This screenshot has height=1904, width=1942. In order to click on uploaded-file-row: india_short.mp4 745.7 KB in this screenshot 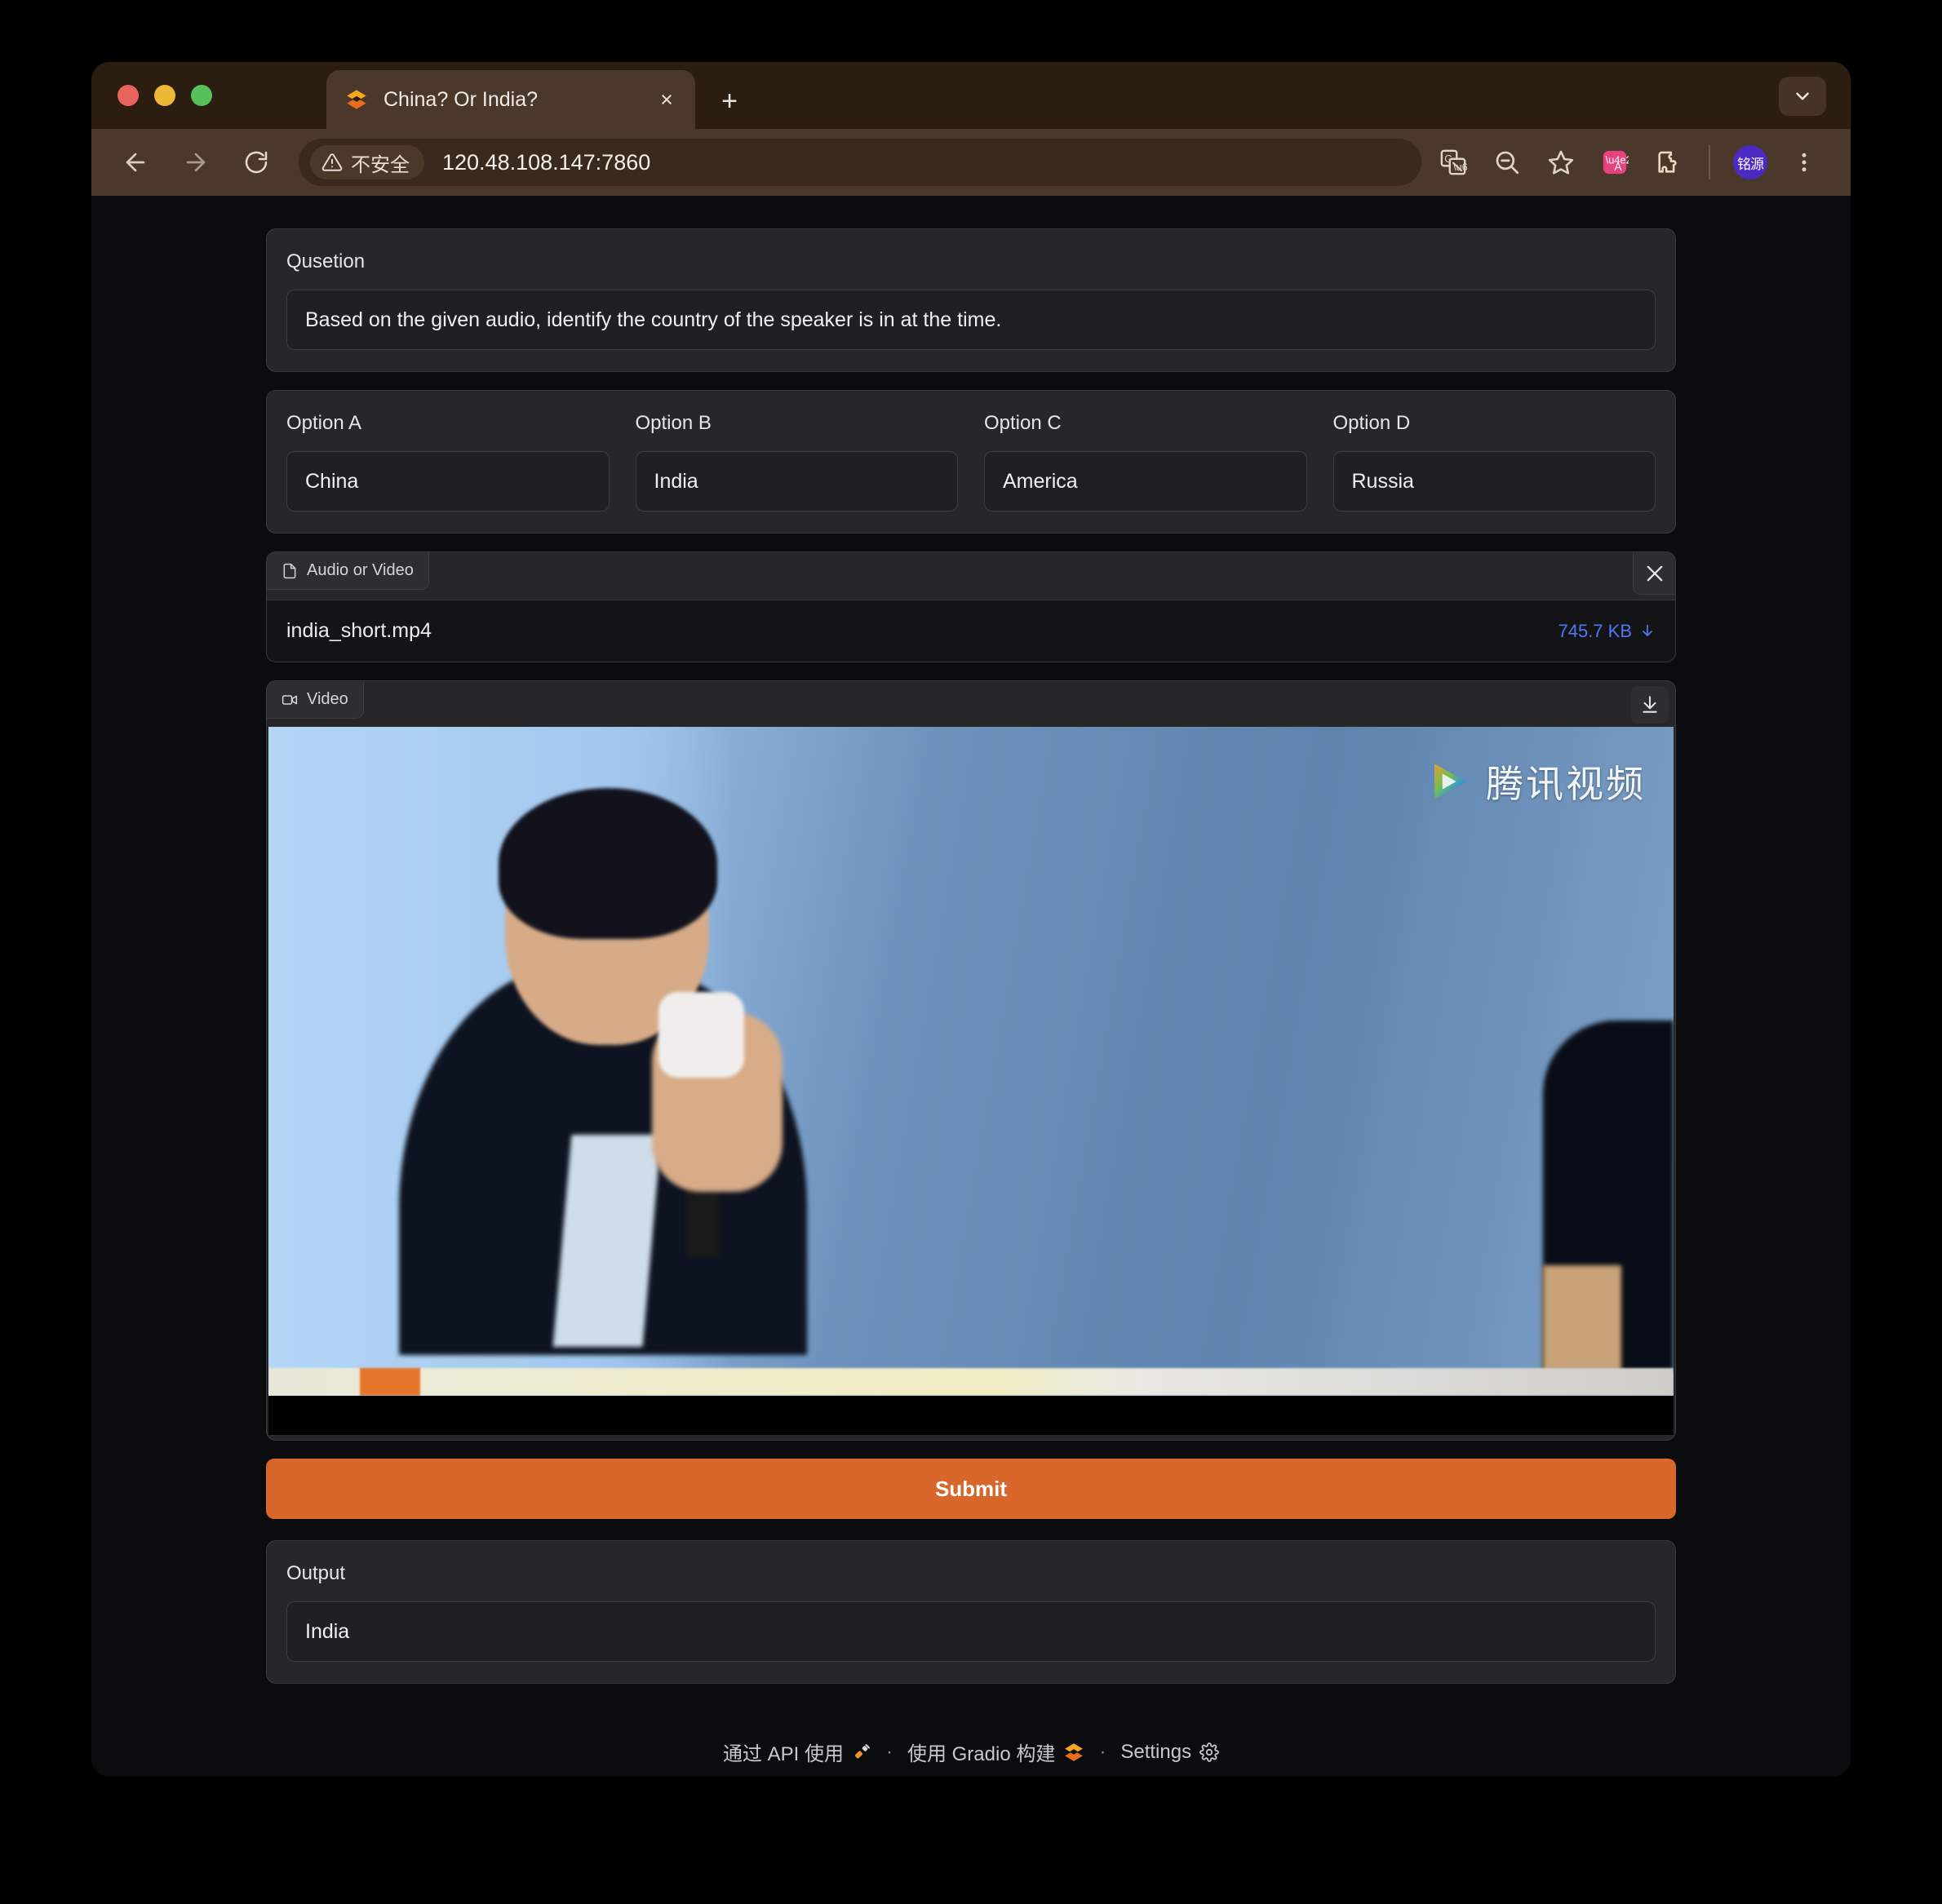, I will do `click(971, 631)`.